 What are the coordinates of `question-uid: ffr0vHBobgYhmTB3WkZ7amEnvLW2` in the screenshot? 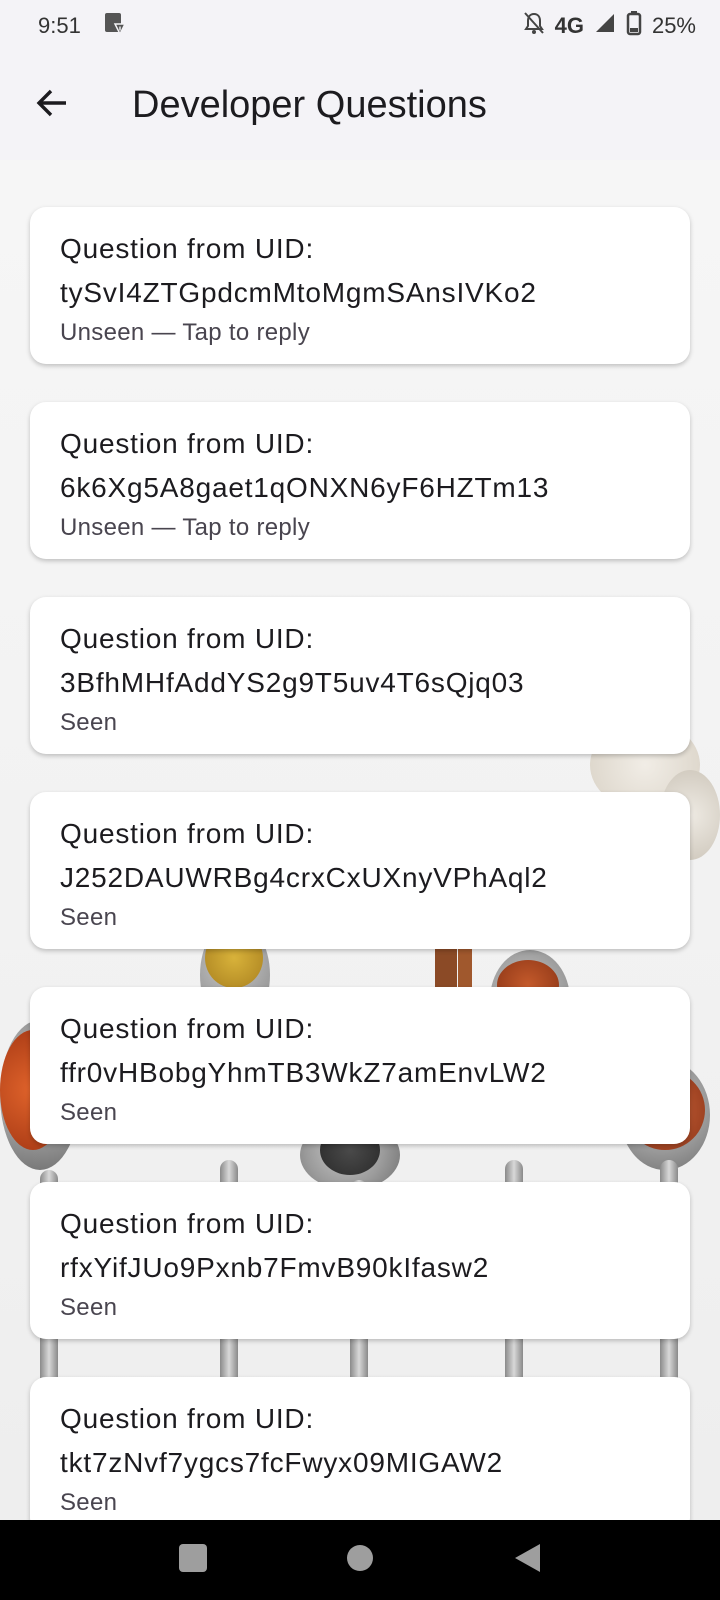 It's located at (303, 1072).